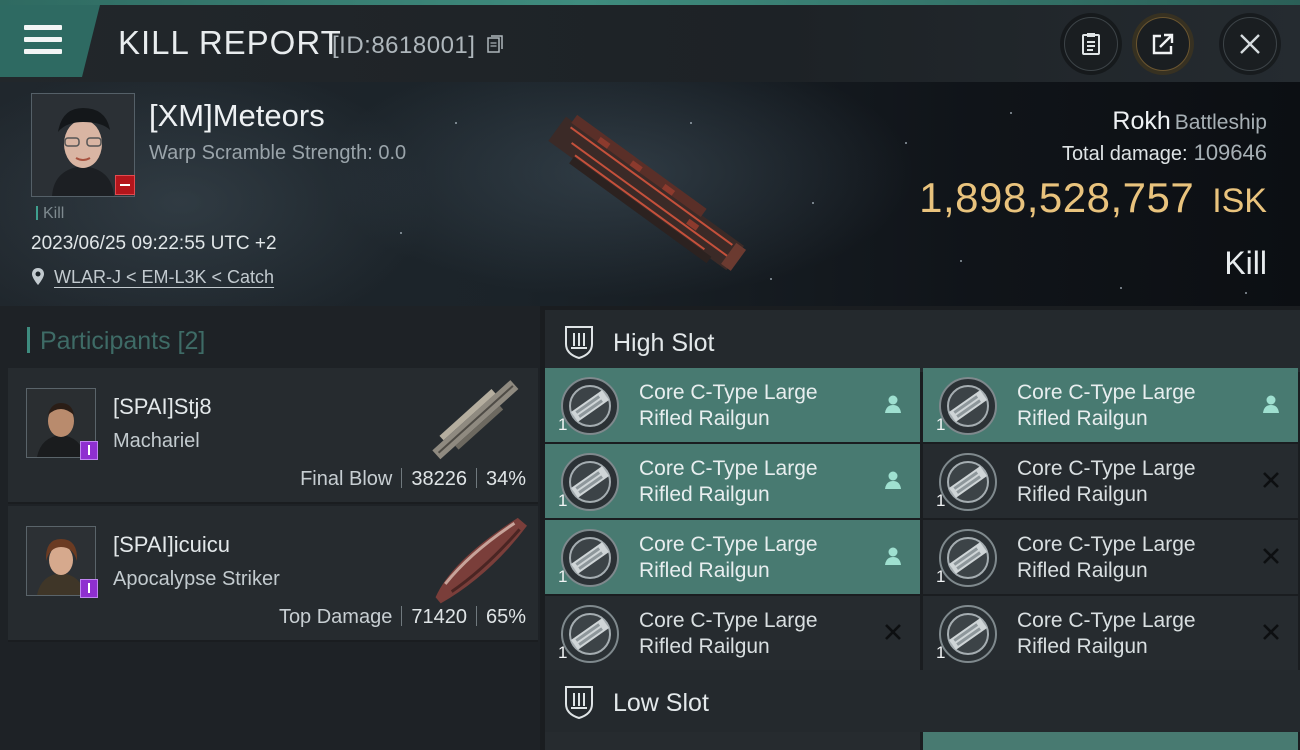 The height and width of the screenshot is (750, 1300). I want to click on participant-percent: 65%, so click(505, 617).